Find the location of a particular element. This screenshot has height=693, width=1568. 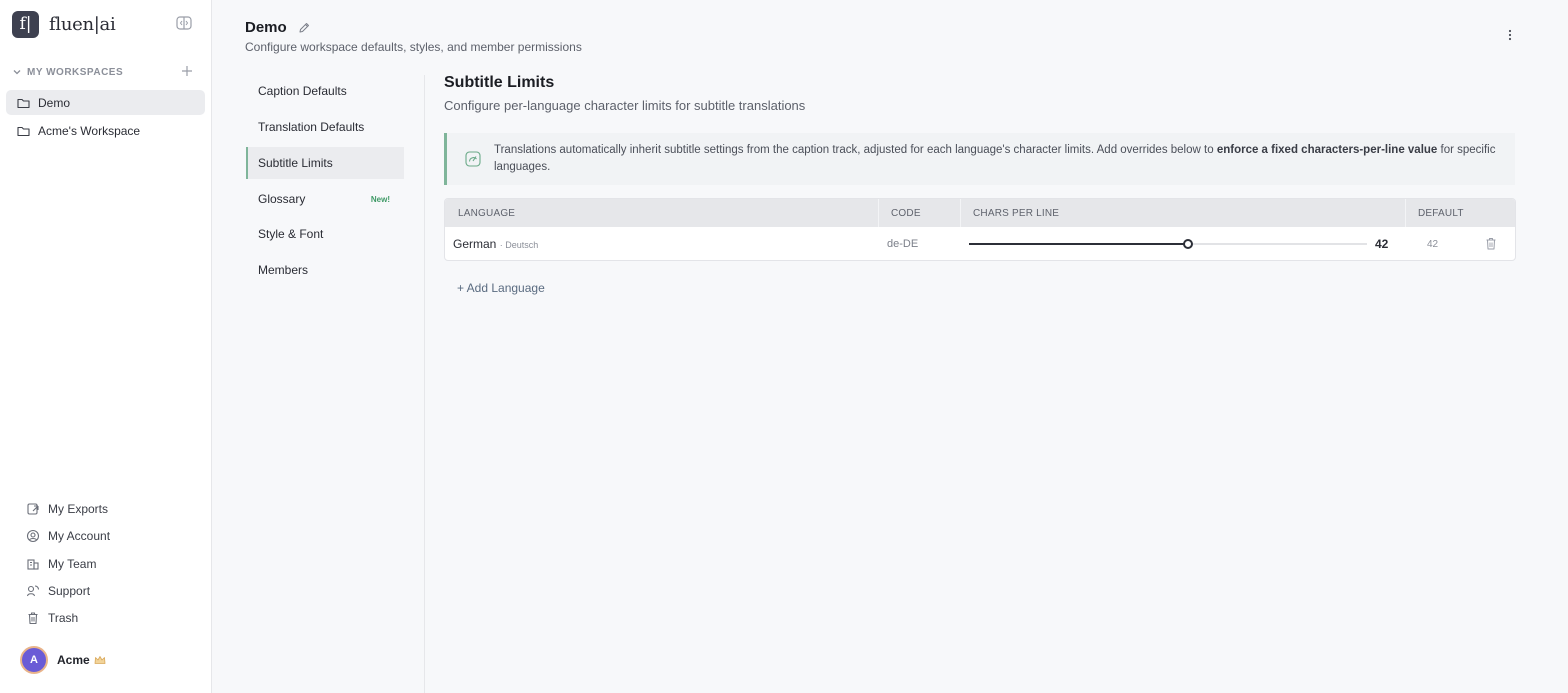

language-cell: German · Deutsch is located at coordinates (495, 244).